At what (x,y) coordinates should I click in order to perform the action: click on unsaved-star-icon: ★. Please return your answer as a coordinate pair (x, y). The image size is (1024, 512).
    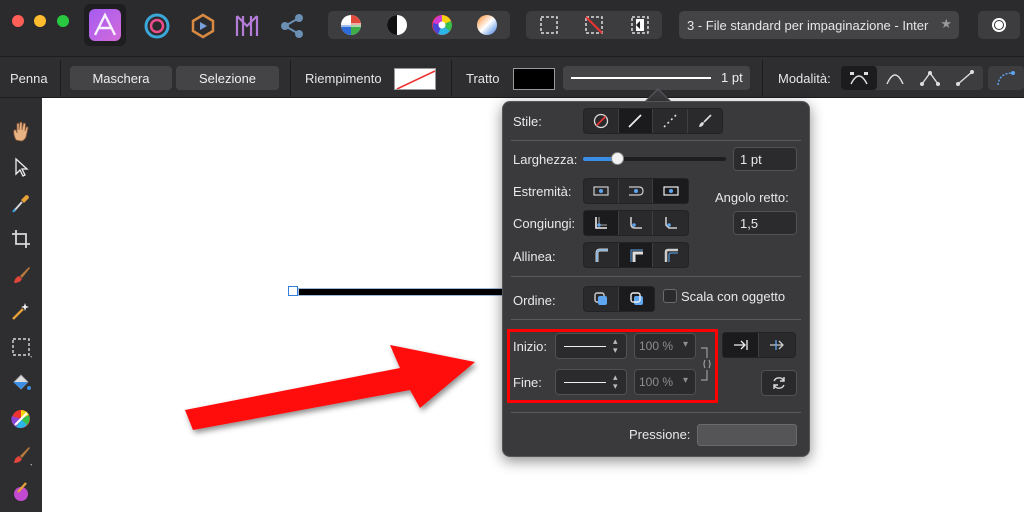
    Looking at the image, I should click on (946, 23).